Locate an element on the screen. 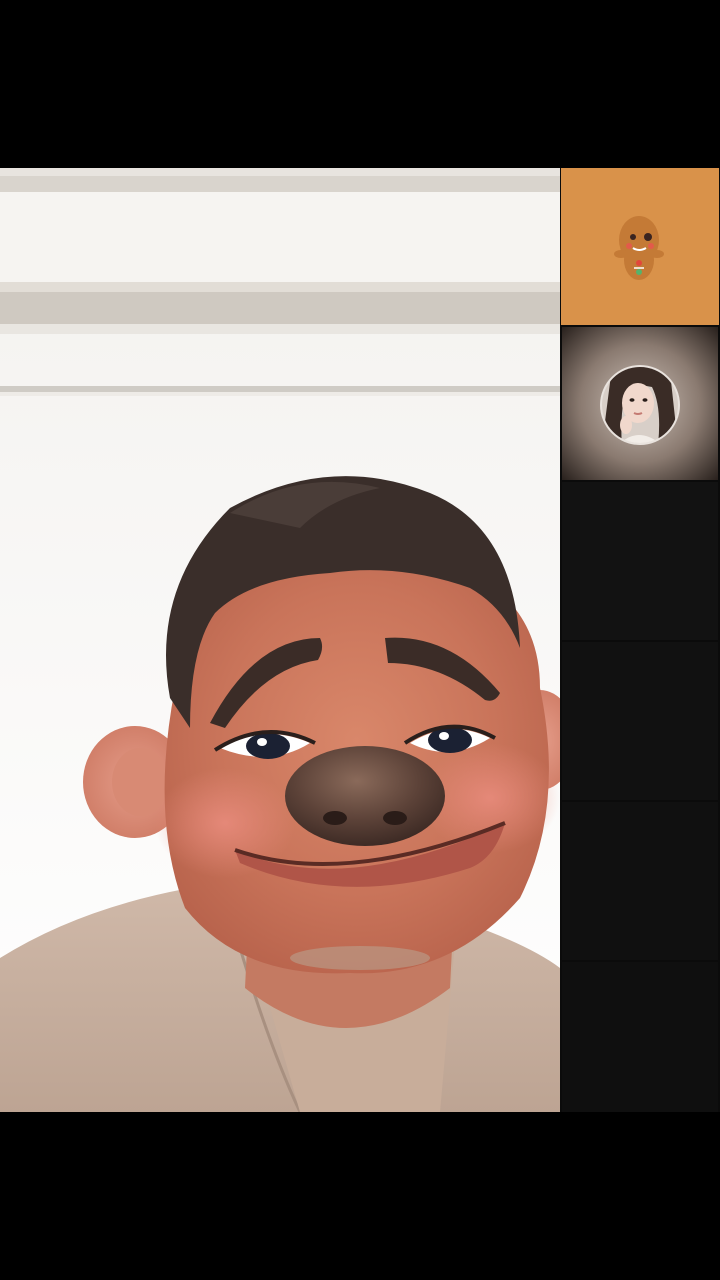 The image size is (720, 1280). gingerbread-avatar-icon is located at coordinates (640, 246).